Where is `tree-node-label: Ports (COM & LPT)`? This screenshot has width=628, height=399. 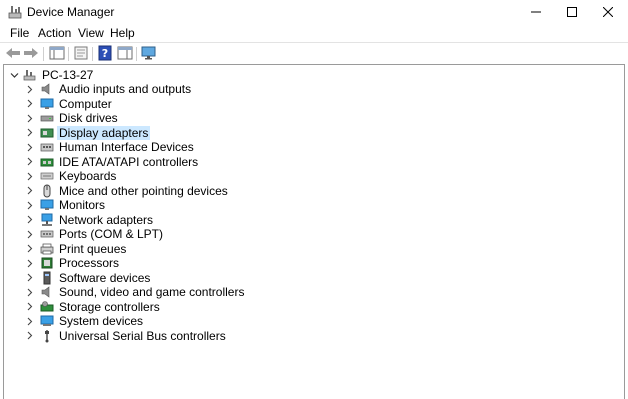 tree-node-label: Ports (COM & LPT) is located at coordinates (111, 234).